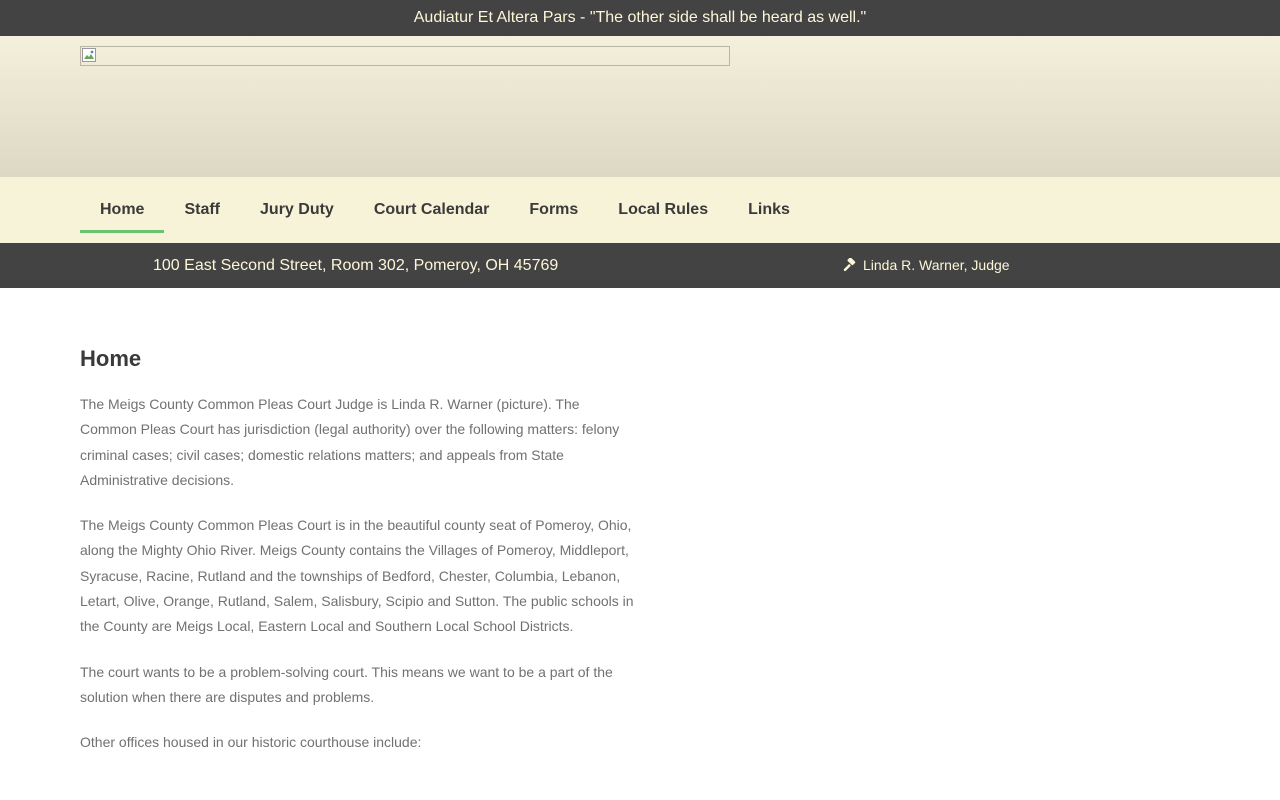 This screenshot has height=800, width=1280. I want to click on nav-item-local-rules: Local Rules, so click(663, 205).